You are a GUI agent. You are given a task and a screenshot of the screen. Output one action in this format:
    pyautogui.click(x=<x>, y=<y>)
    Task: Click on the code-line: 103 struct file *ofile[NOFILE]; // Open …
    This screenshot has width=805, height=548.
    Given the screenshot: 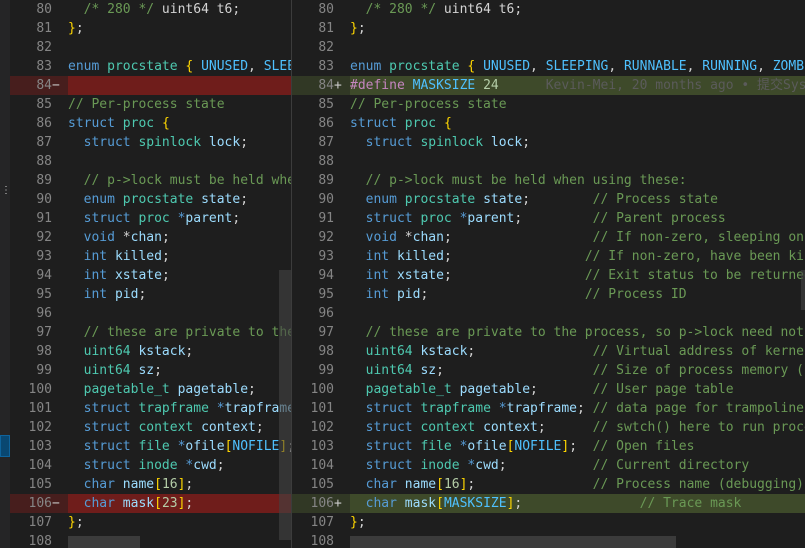 What is the action you would take?
    pyautogui.click(x=548, y=446)
    